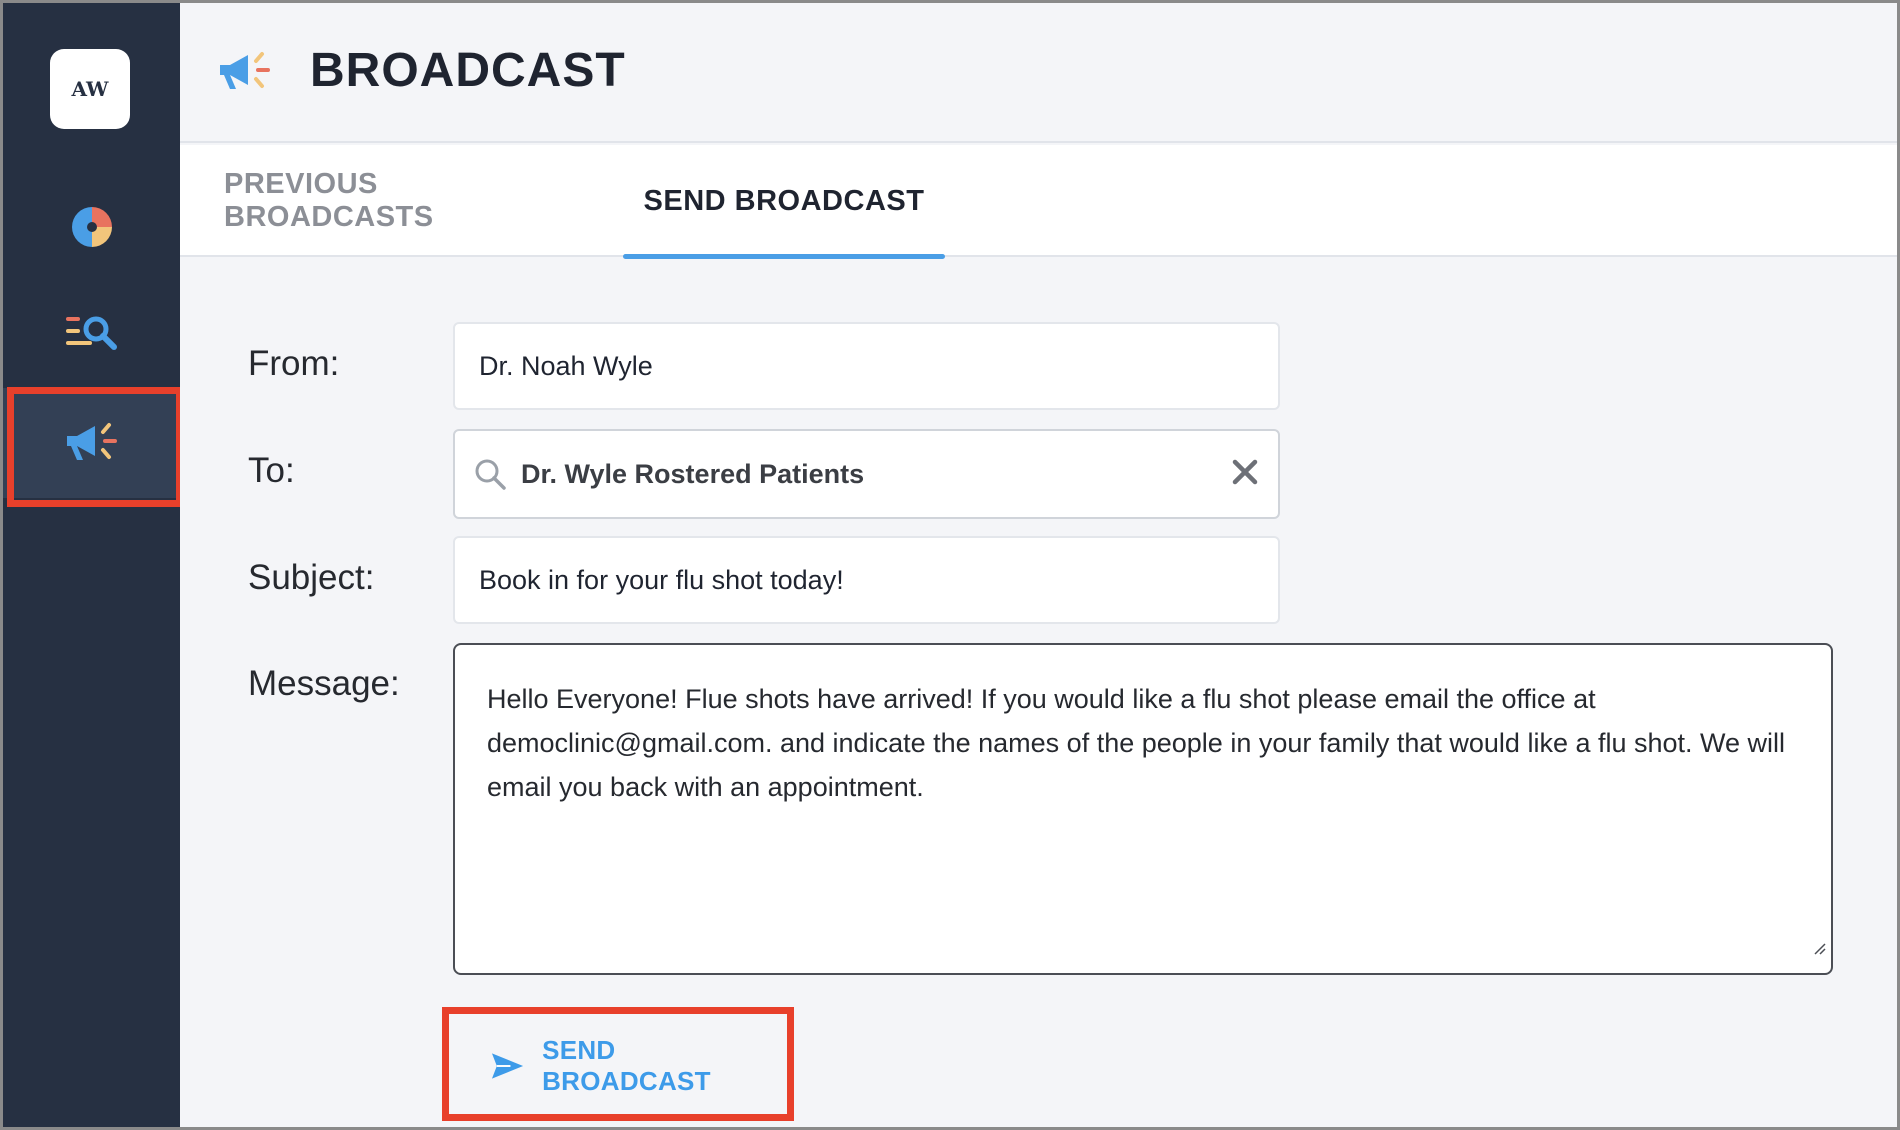  I want to click on pie-chart-icon, so click(91, 227).